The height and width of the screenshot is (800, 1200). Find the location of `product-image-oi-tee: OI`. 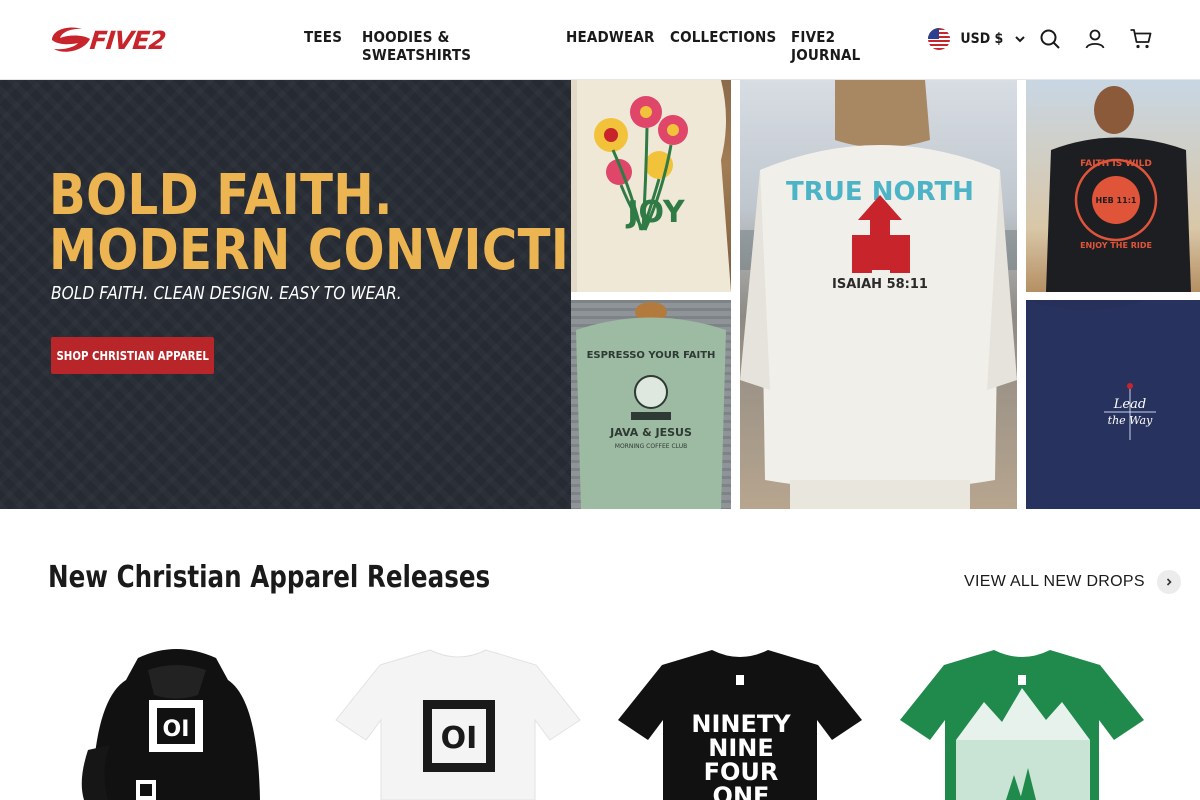

product-image-oi-tee: OI is located at coordinates (458, 724).